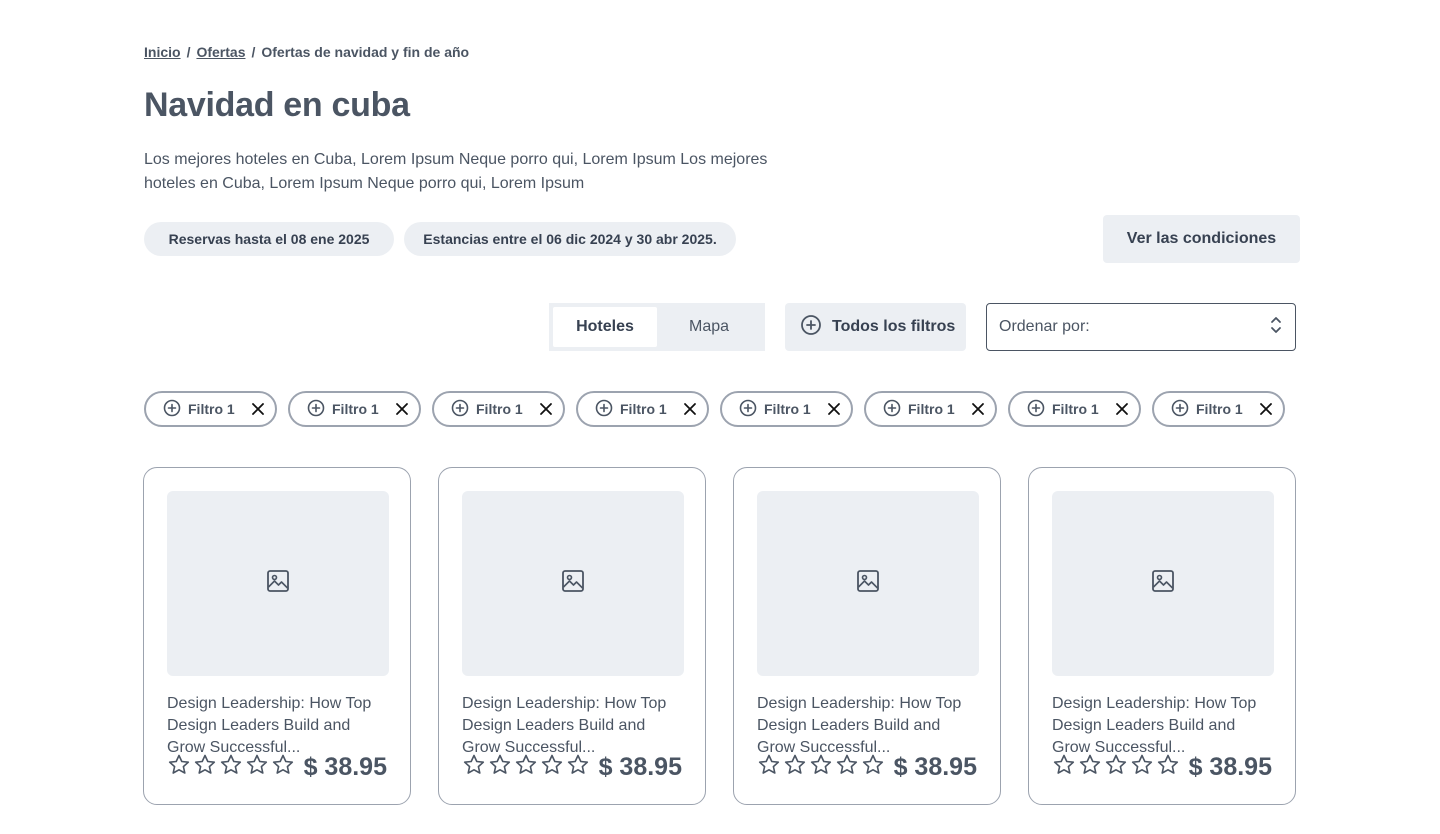 This screenshot has height=834, width=1440. I want to click on view-toggle: Hoteles Mapa, so click(657, 327).